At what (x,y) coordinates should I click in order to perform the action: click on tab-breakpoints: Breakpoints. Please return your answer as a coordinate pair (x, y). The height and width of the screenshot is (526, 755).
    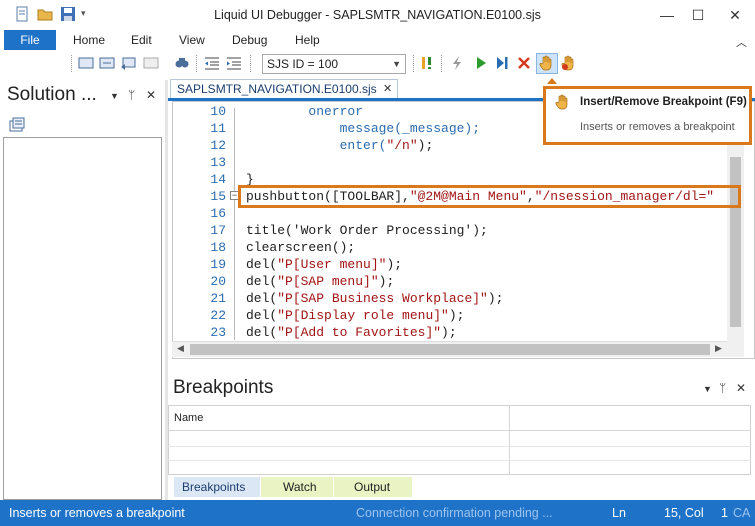
    Looking at the image, I should click on (217, 487).